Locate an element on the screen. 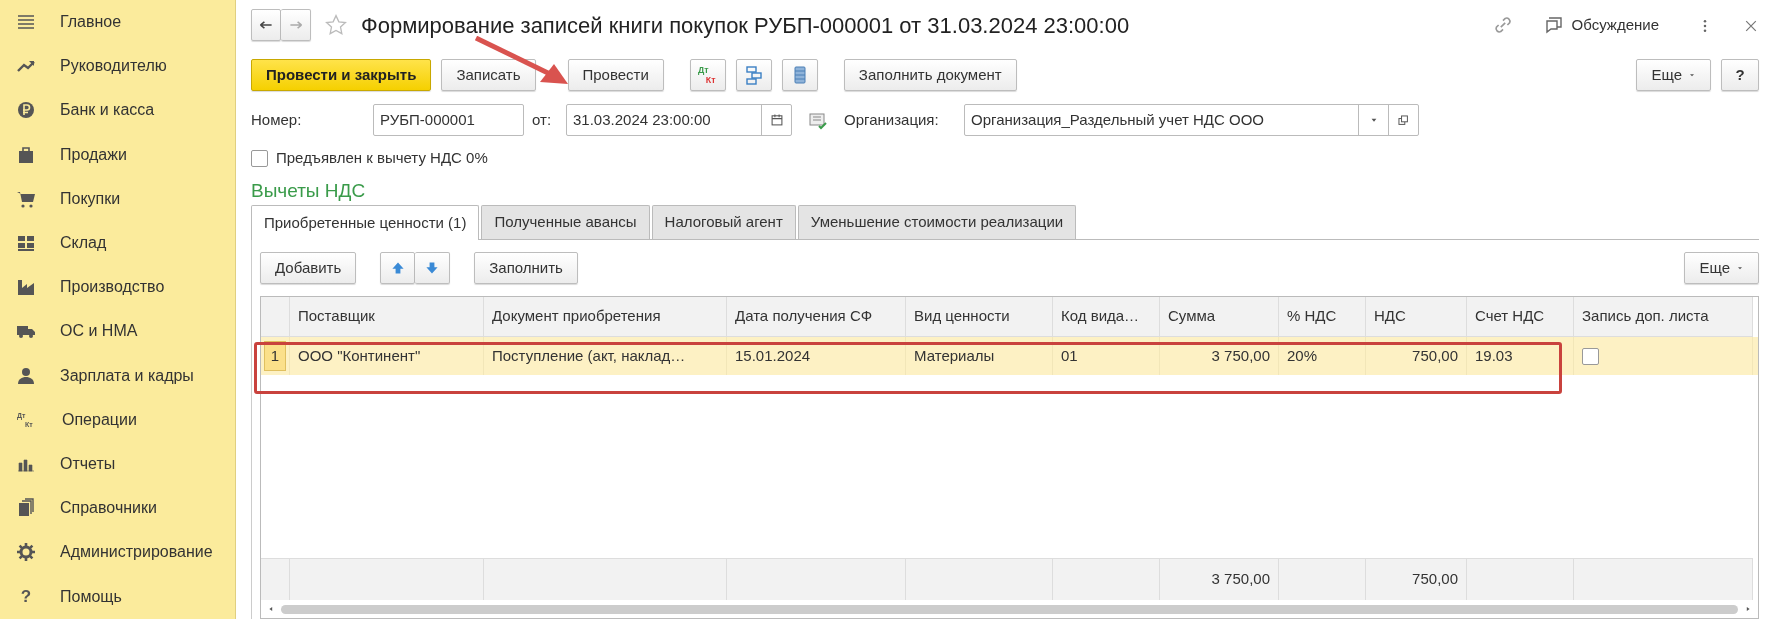  sidebar-item: Склад is located at coordinates (117, 243).